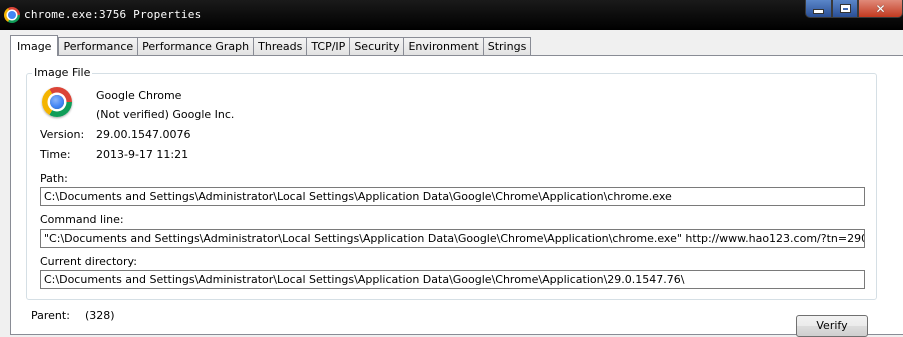  I want to click on maximize-button, so click(845, 9).